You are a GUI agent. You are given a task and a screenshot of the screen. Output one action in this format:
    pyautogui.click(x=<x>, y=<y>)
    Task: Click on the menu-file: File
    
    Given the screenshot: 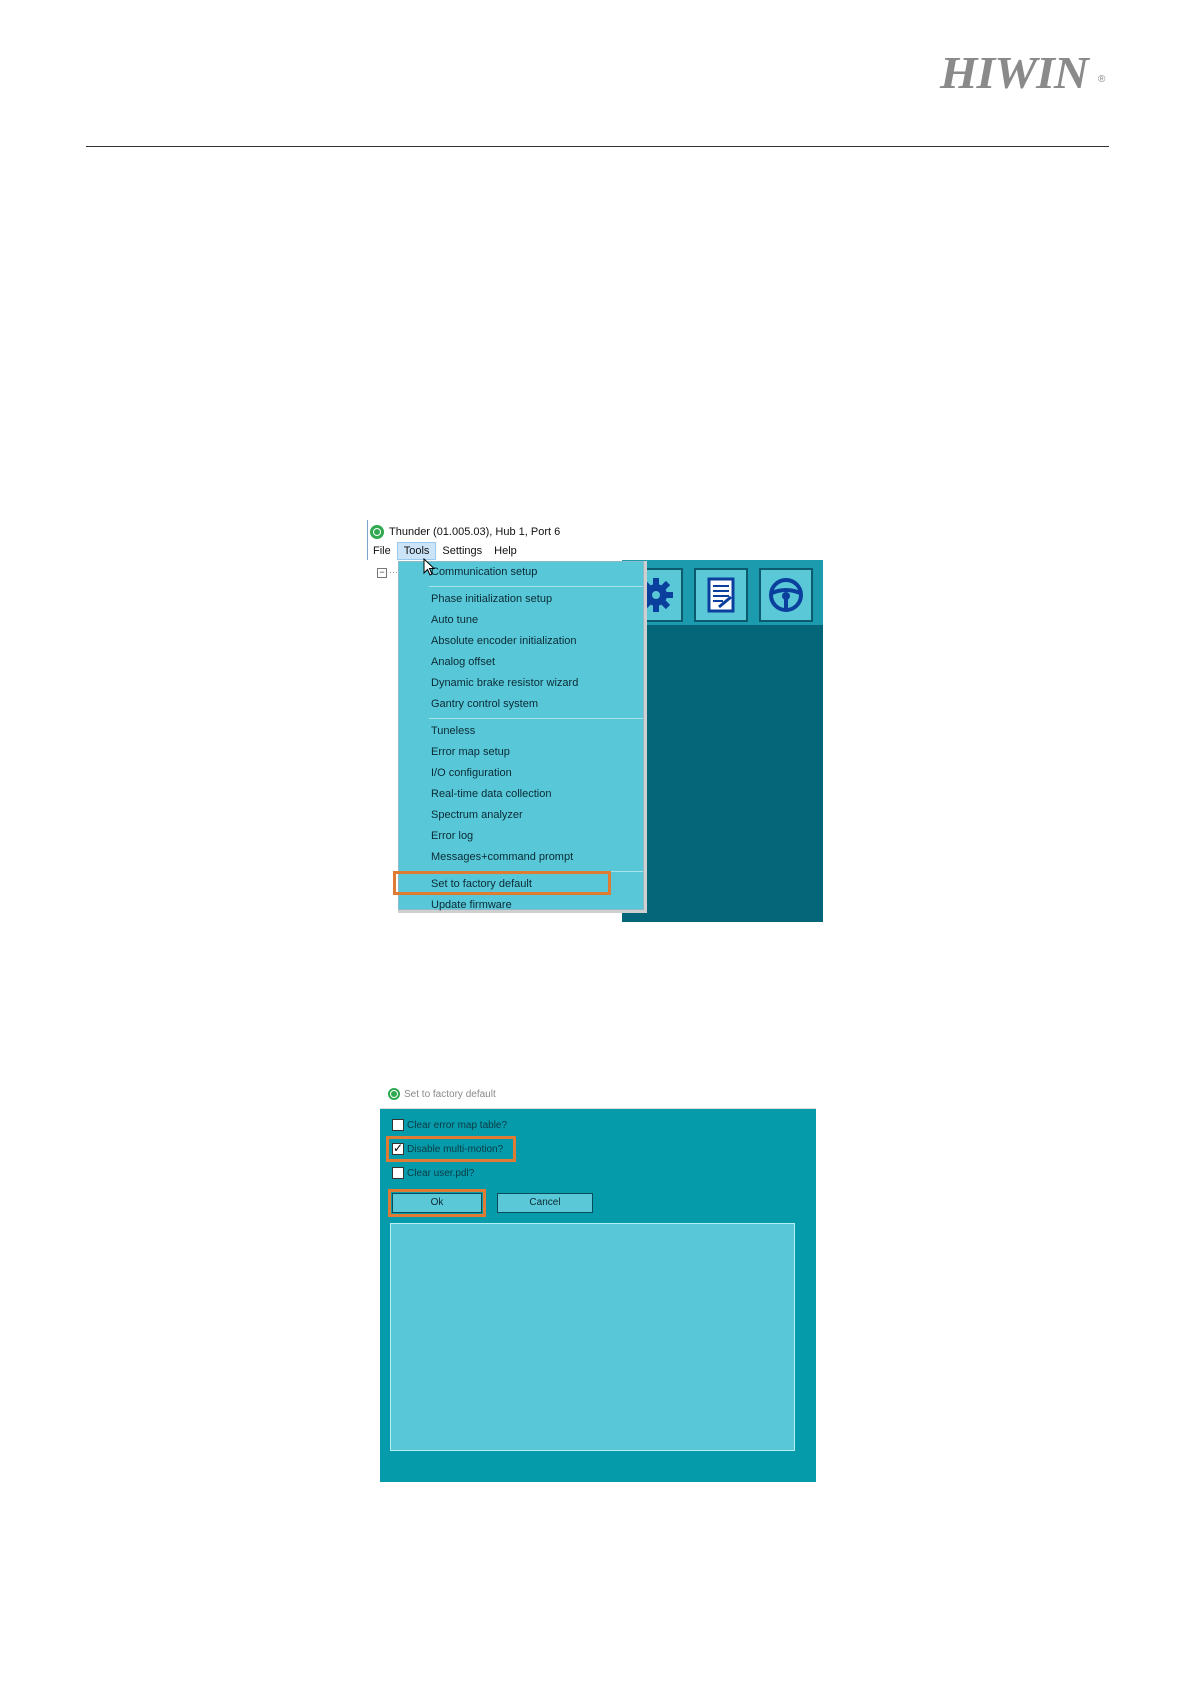 What is the action you would take?
    pyautogui.click(x=382, y=551)
    